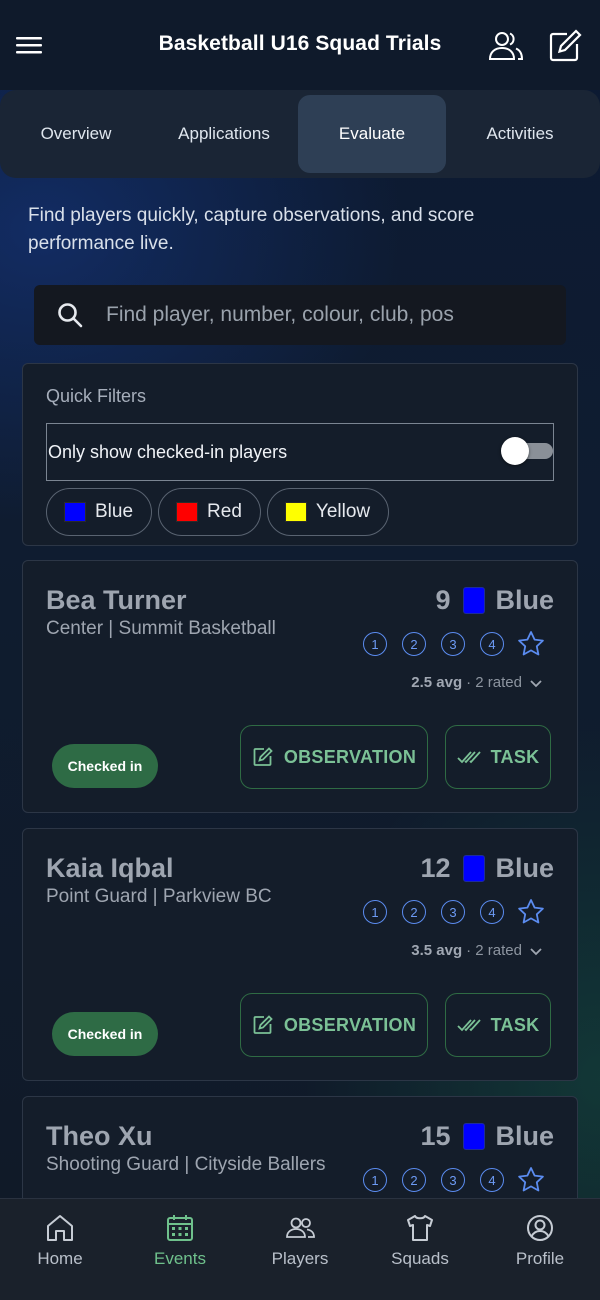  Describe the element at coordinates (443, 600) in the screenshot. I see `player-number: 9` at that location.